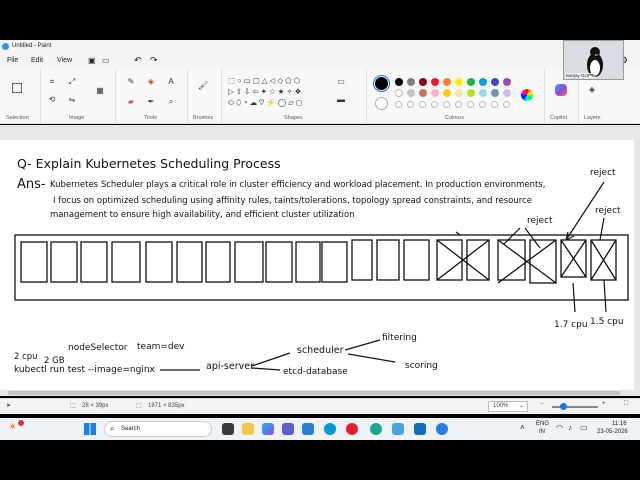 Image resolution: width=640 pixels, height=480 pixels. Describe the element at coordinates (584, 427) in the screenshot. I see `battery-icon: ▭` at that location.